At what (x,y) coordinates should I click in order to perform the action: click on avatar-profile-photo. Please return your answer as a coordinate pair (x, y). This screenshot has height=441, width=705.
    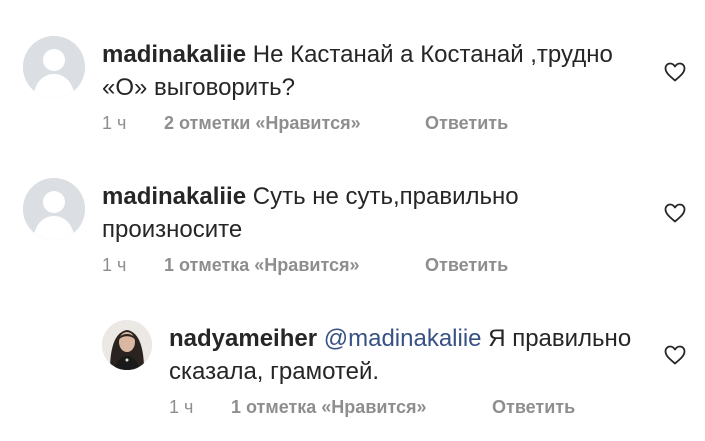
    Looking at the image, I should click on (127, 345).